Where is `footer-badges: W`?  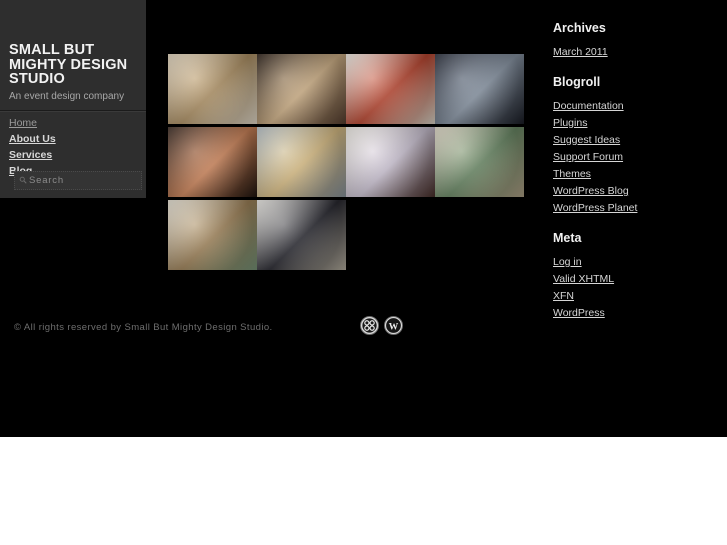 footer-badges: W is located at coordinates (381, 325).